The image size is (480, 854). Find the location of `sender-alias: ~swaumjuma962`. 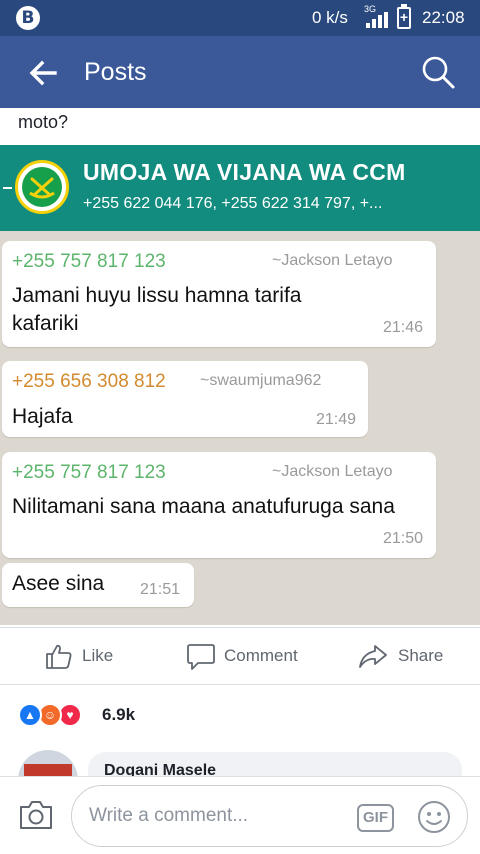

sender-alias: ~swaumjuma962 is located at coordinates (261, 380).